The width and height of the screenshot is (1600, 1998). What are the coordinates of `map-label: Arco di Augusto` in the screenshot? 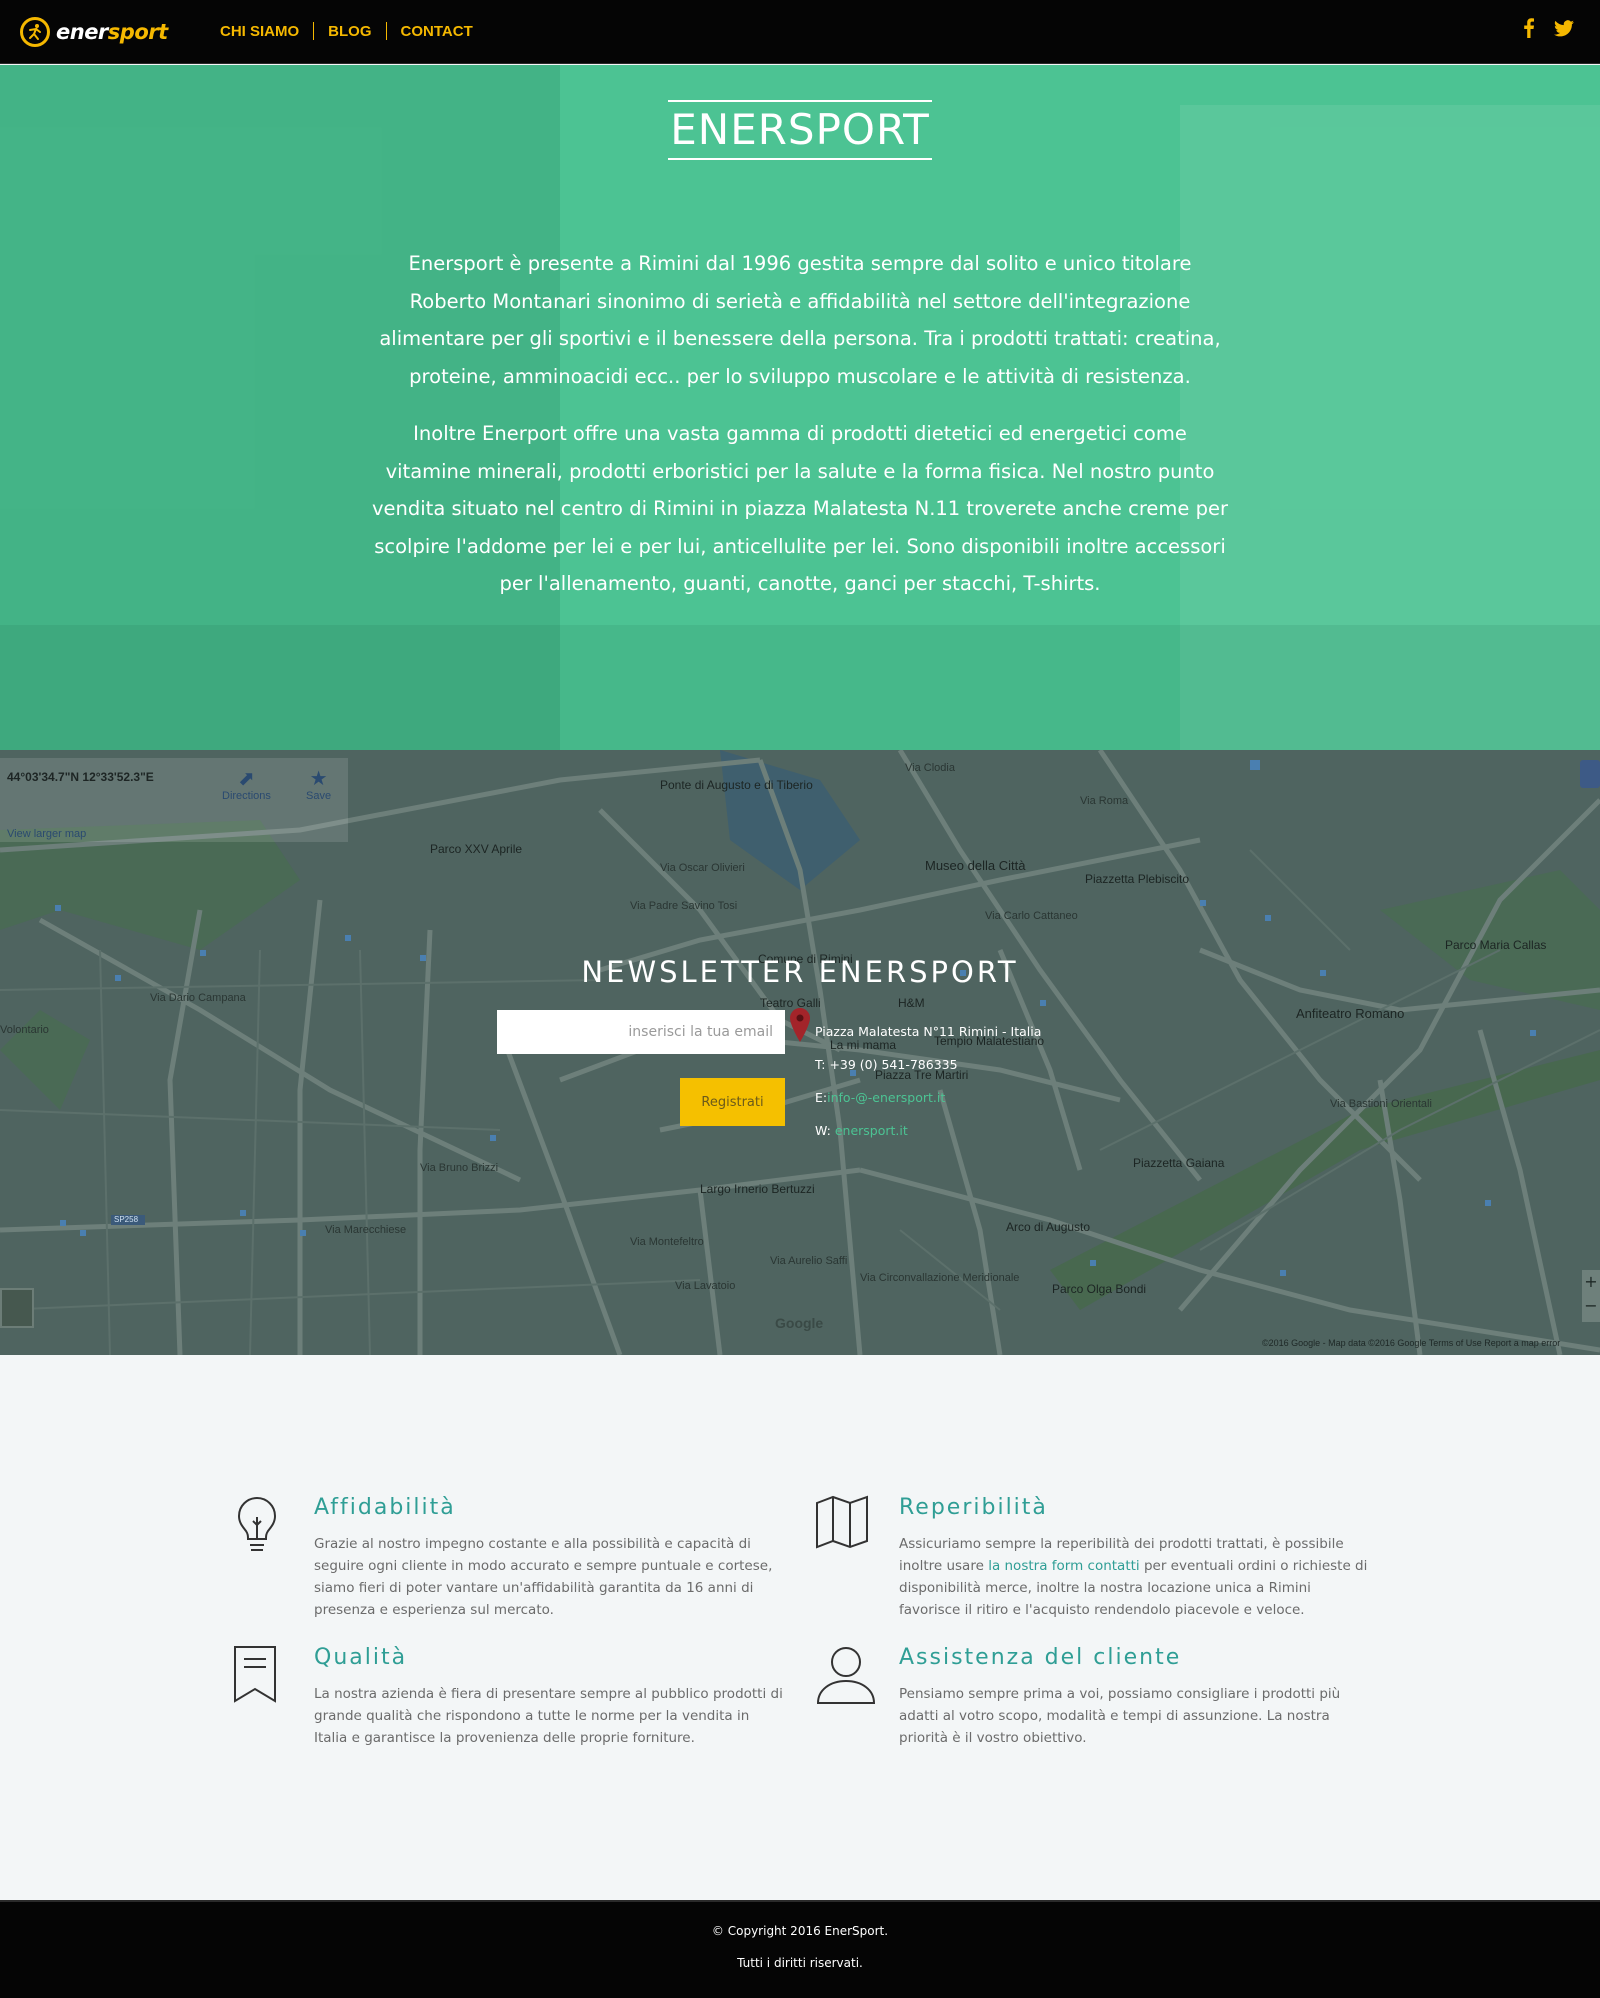 It's located at (1048, 1227).